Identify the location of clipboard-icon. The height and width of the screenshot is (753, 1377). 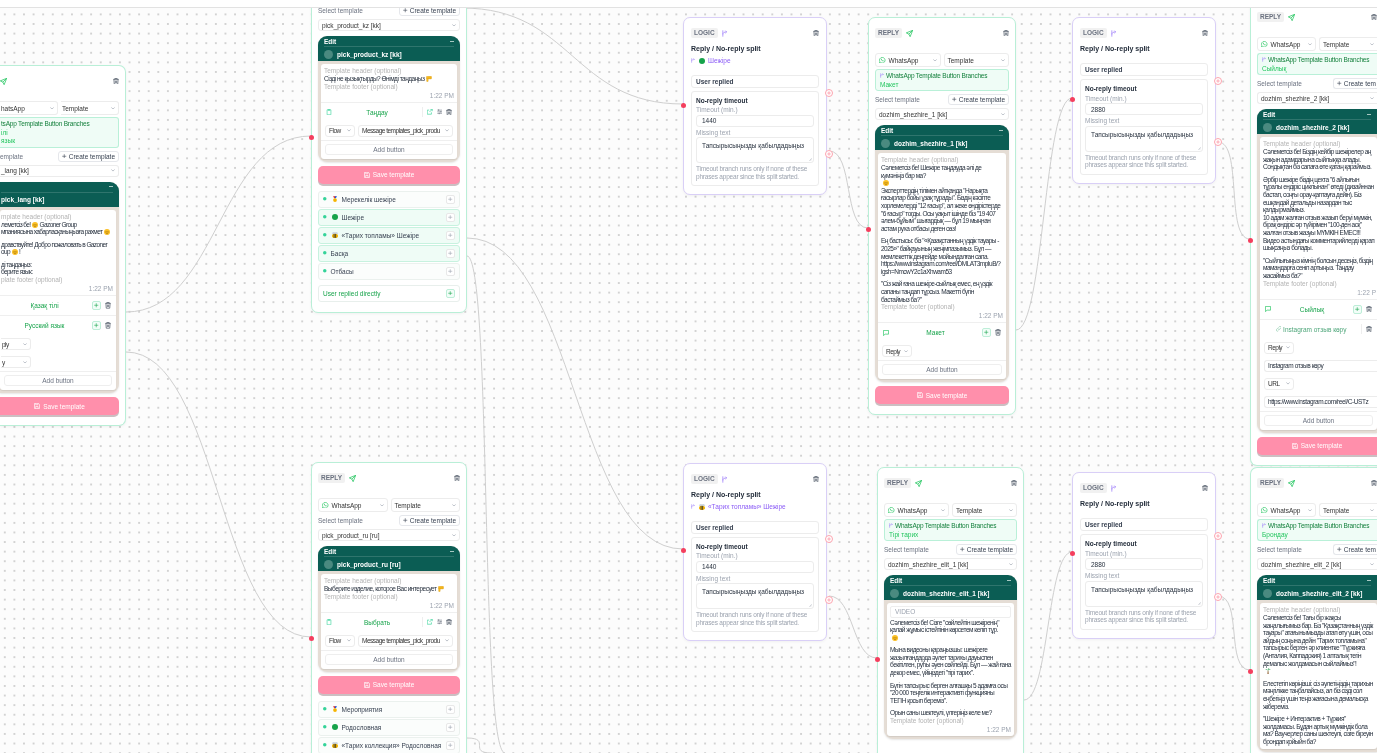
(329, 622).